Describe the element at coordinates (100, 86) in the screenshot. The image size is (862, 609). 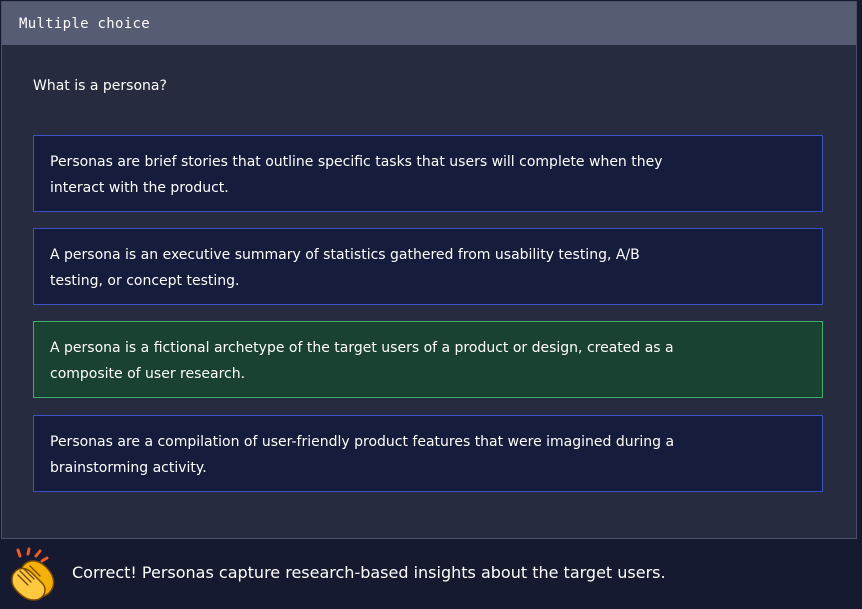
I see `question-text: What is a persona?` at that location.